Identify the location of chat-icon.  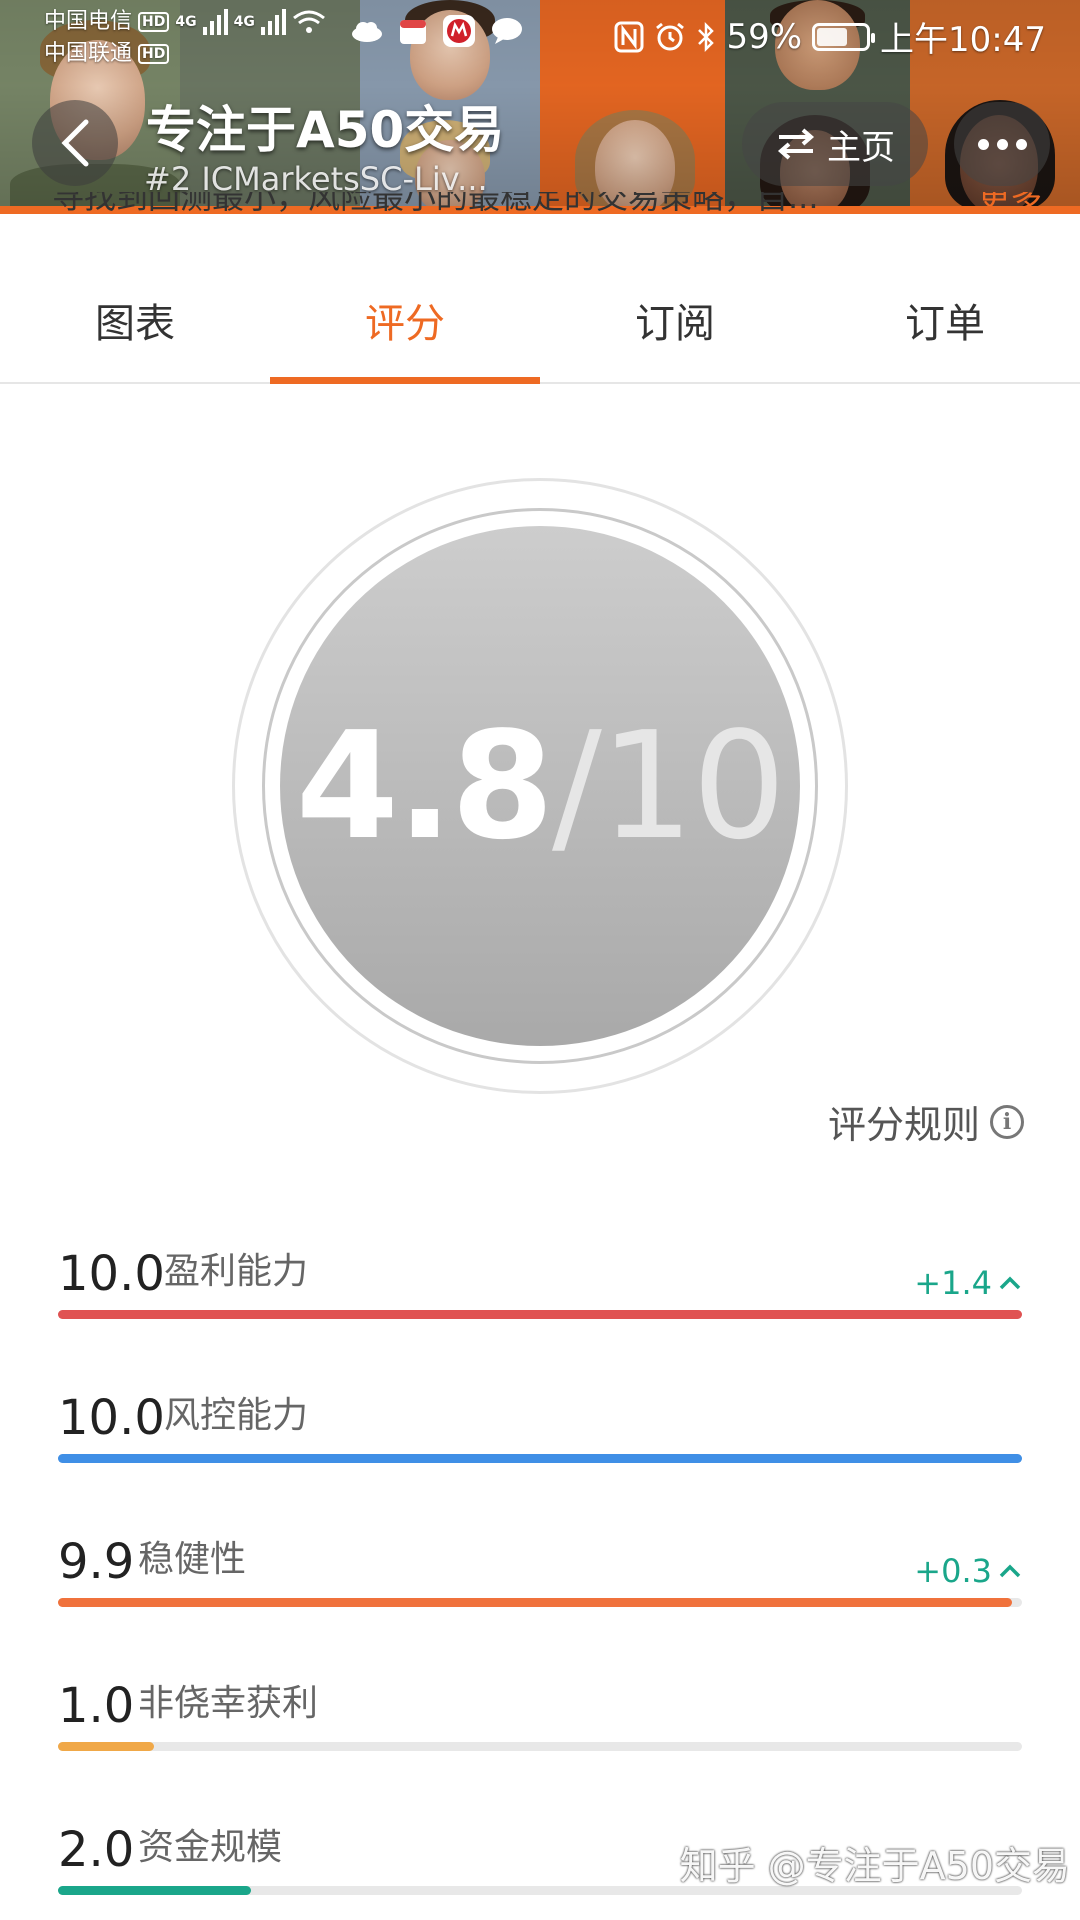
(507, 31).